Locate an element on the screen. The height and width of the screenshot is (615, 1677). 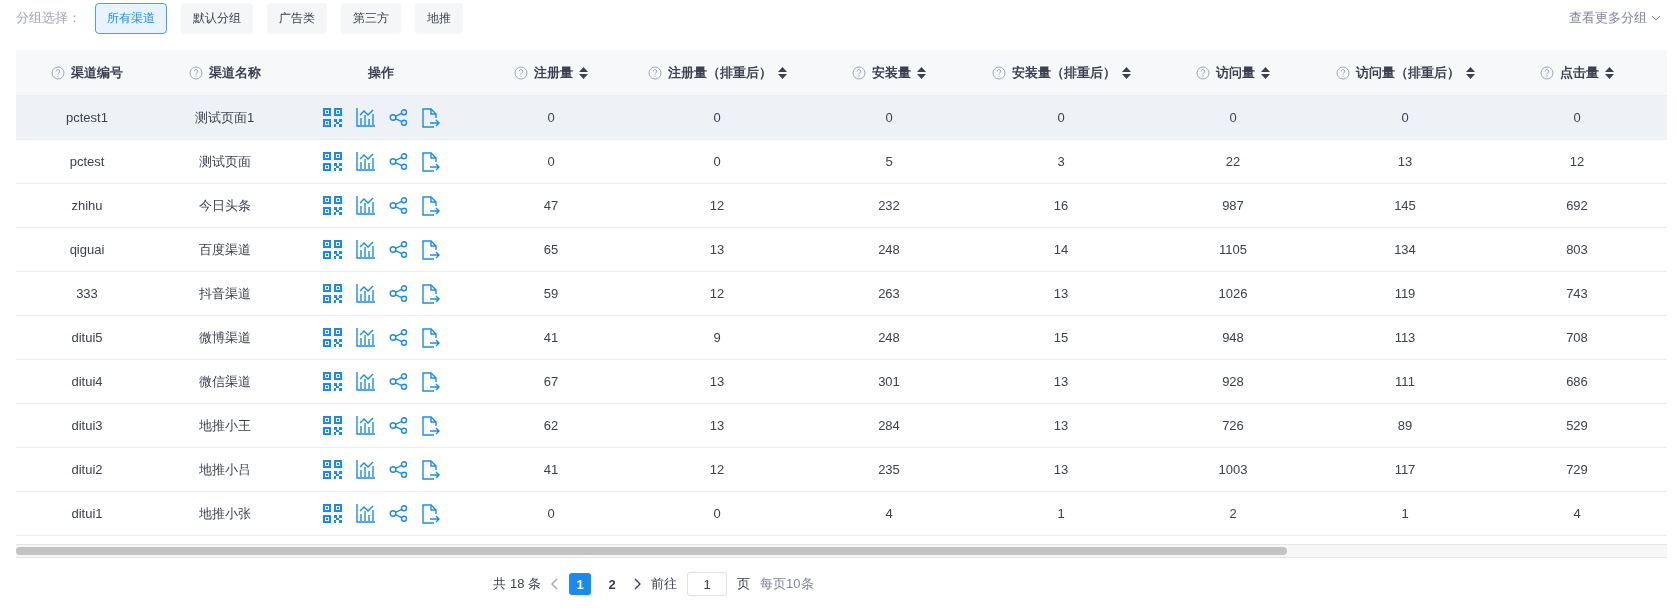
table-cell: 1003 is located at coordinates (1233, 469).